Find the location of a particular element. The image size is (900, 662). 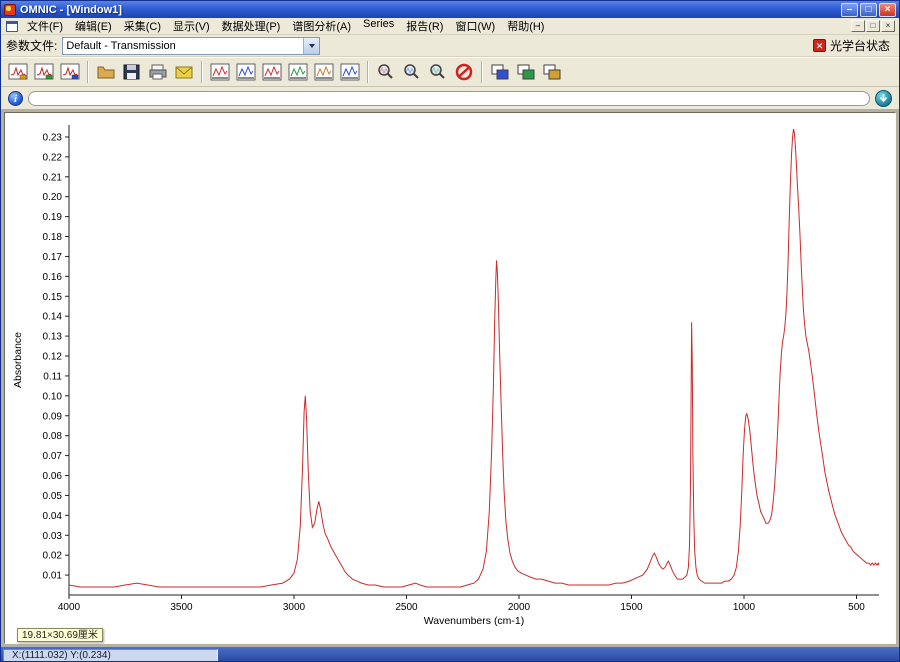

status-bar: X:(1111.032) Y:(0.234) is located at coordinates (450, 654).